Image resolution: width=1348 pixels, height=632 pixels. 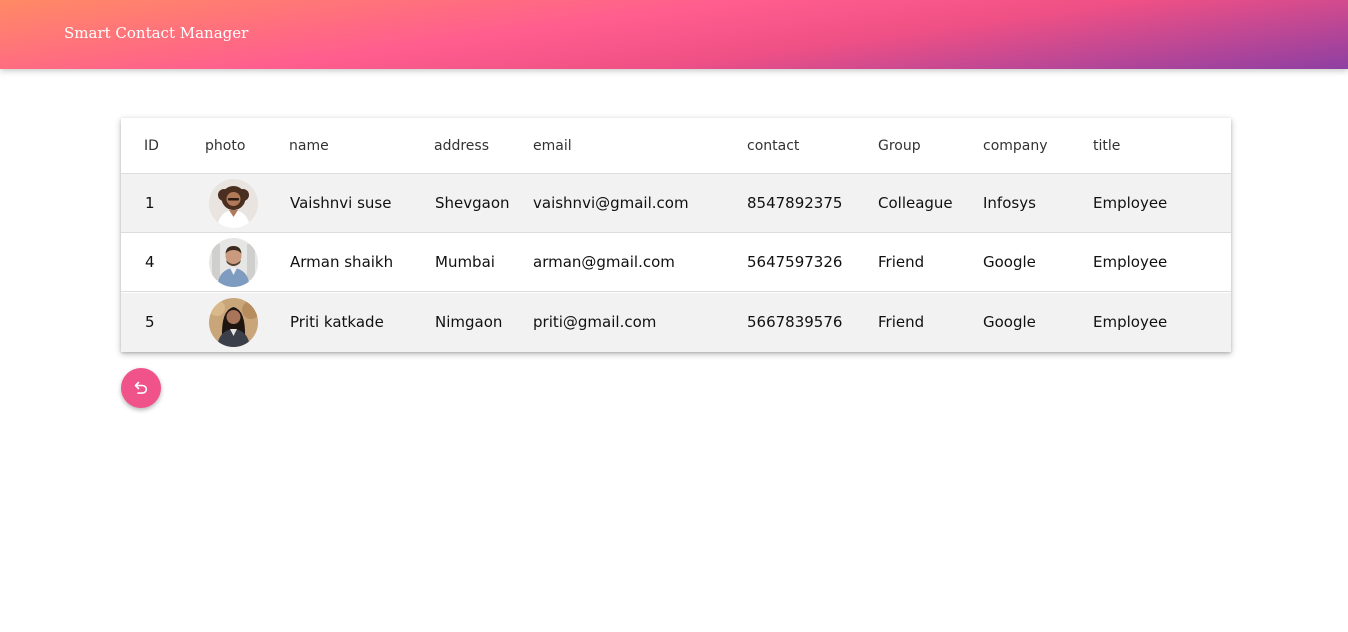 I want to click on cell-company: Infosys, so click(x=1009, y=203).